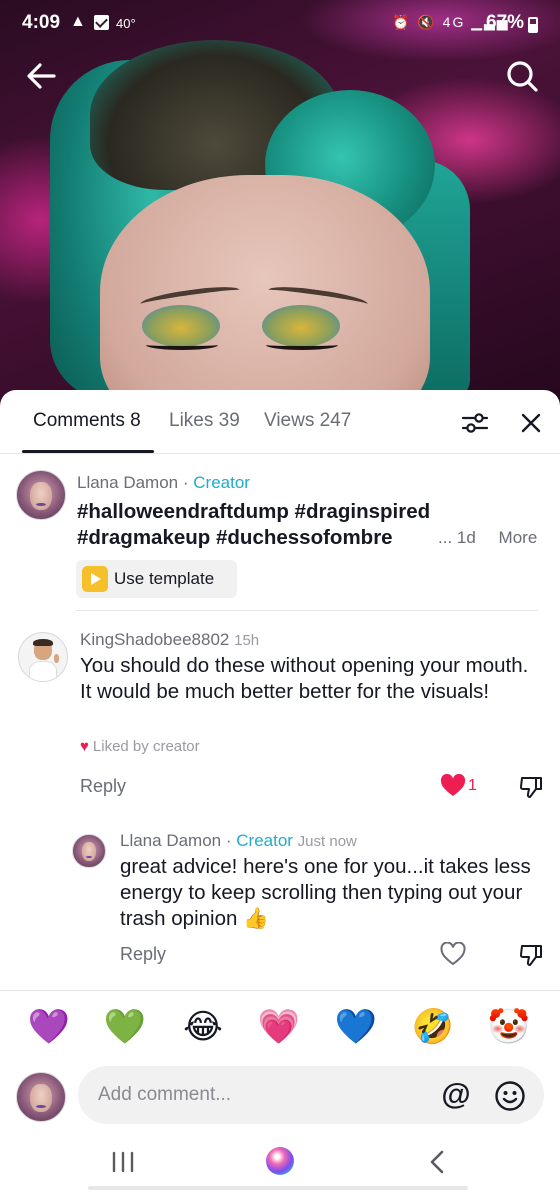  What do you see at coordinates (487, 538) in the screenshot?
I see `caption-meta: ... 1d More` at bounding box center [487, 538].